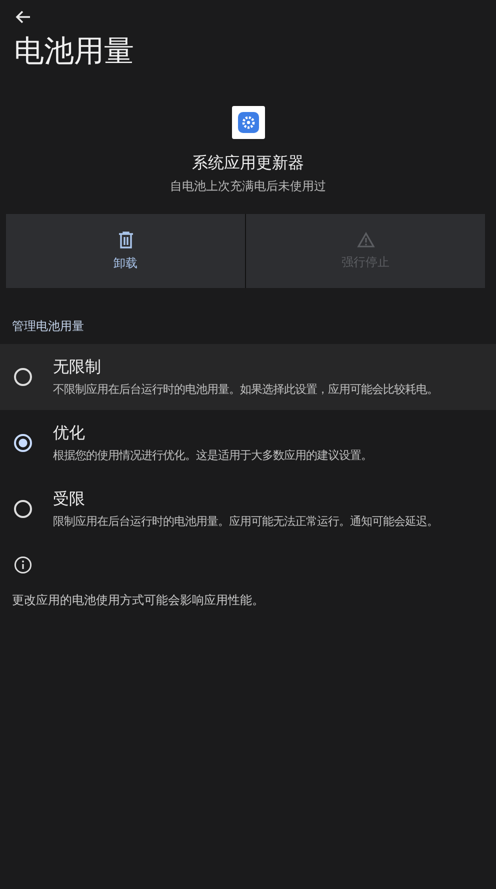 Image resolution: width=496 pixels, height=889 pixels. What do you see at coordinates (248, 509) in the screenshot?
I see `battery-option: 受限 限制应用在后台运行时的电池用量。应用可能无法正常运行。通知可能会延迟。` at bounding box center [248, 509].